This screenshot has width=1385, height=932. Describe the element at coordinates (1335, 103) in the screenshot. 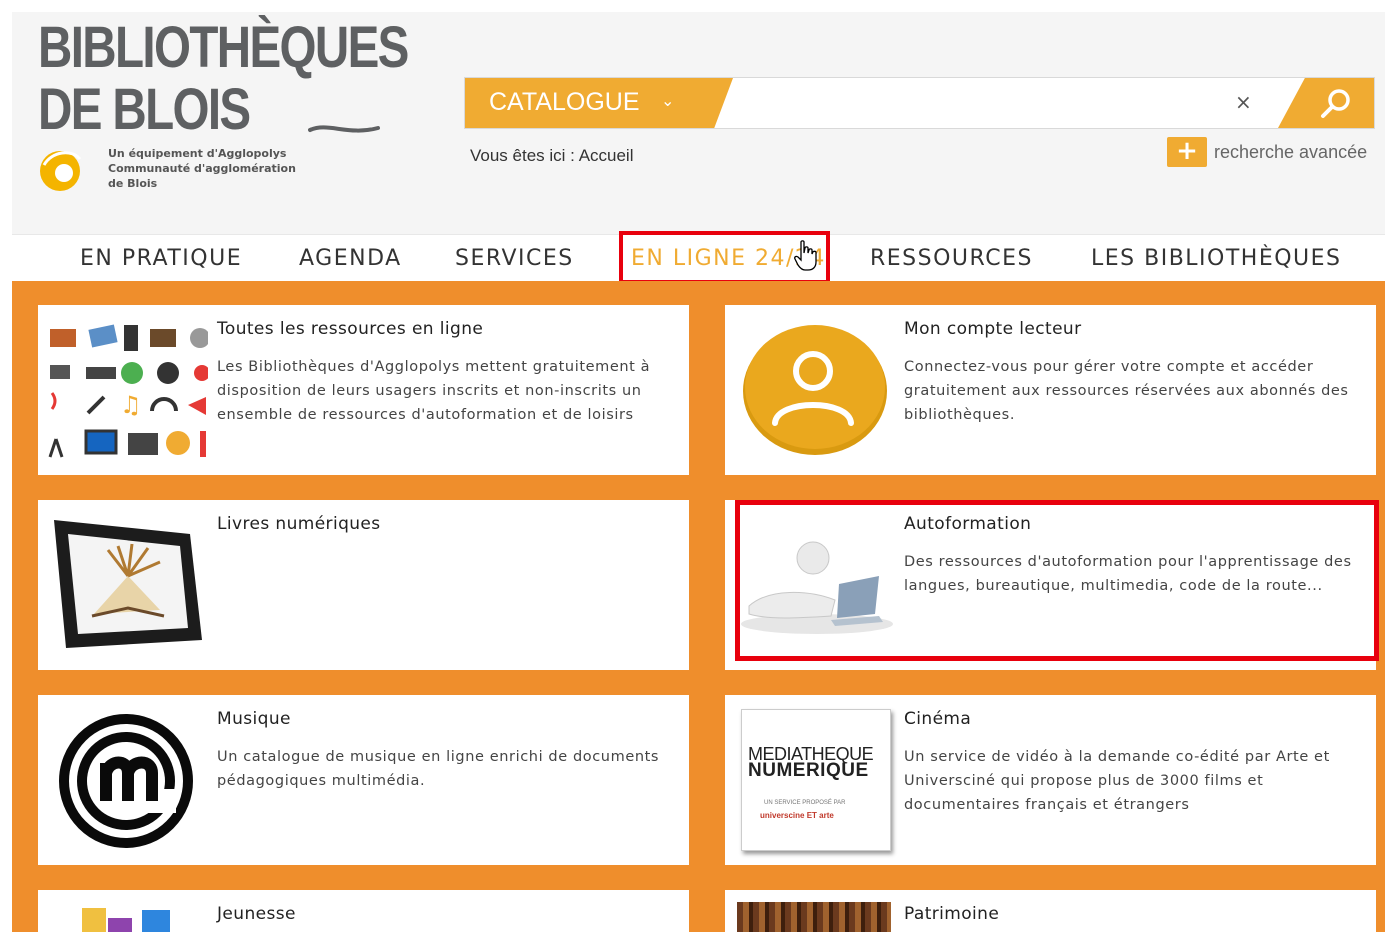

I see `search-icon` at that location.